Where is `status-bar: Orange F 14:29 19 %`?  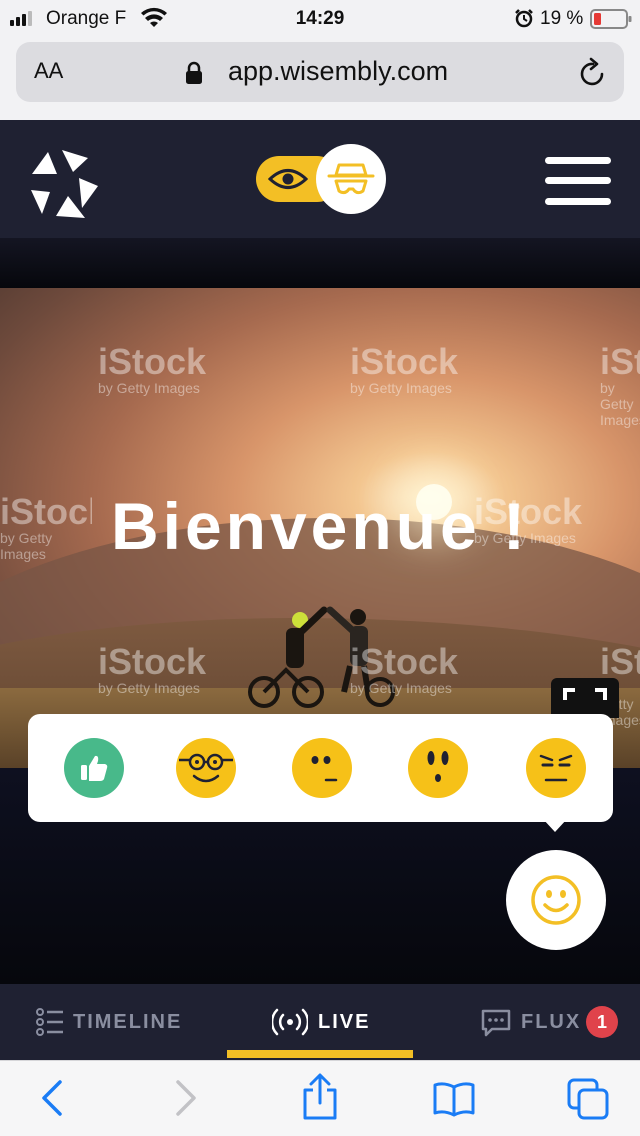 status-bar: Orange F 14:29 19 % is located at coordinates (320, 20).